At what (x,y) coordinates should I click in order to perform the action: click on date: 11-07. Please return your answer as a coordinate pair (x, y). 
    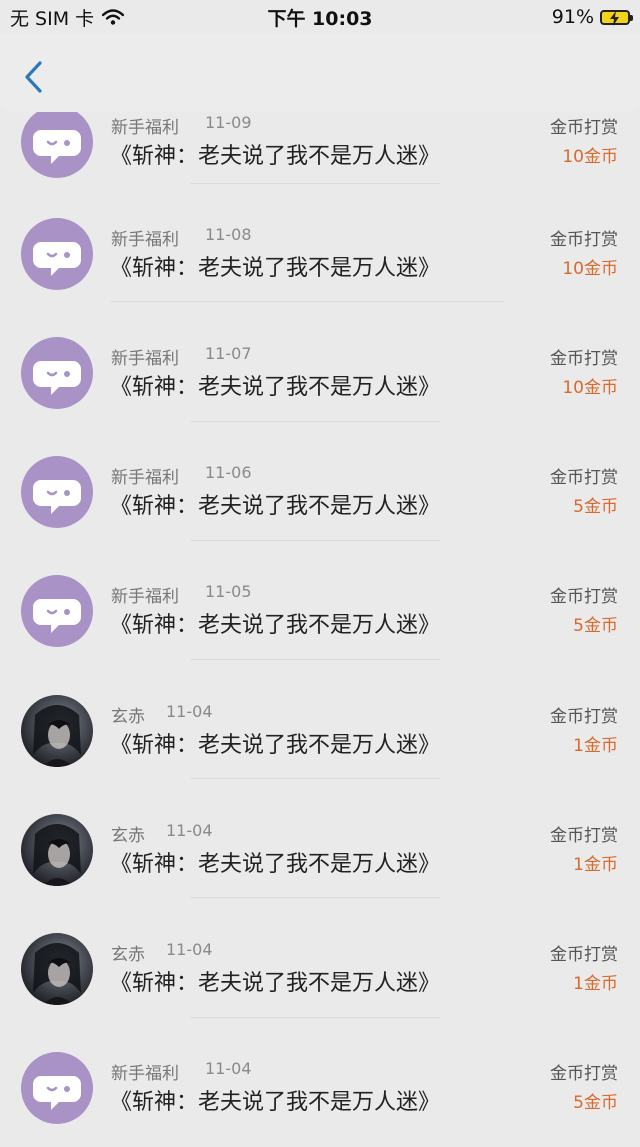
    Looking at the image, I should click on (228, 353).